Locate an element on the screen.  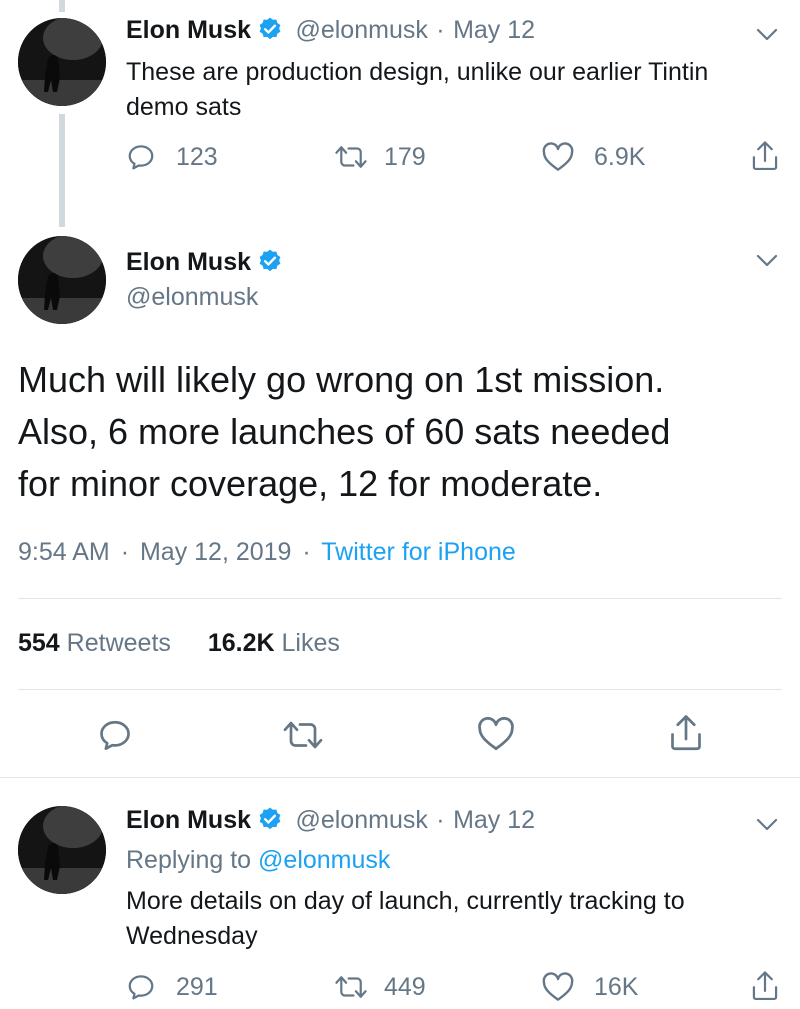
tweet-text-line: demo sats is located at coordinates (184, 107).